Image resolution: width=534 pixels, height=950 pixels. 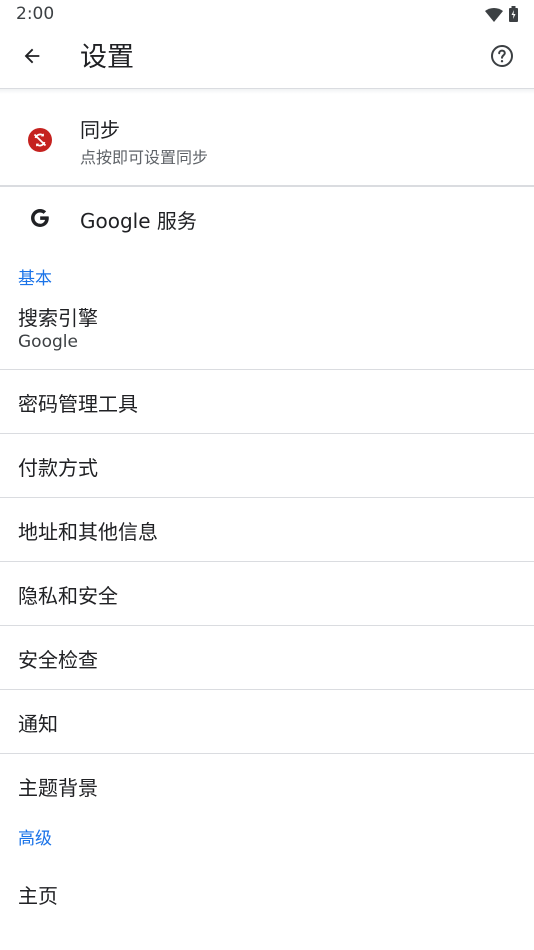 I want to click on sync-row: 同步 点按即可设置同步, so click(x=267, y=140).